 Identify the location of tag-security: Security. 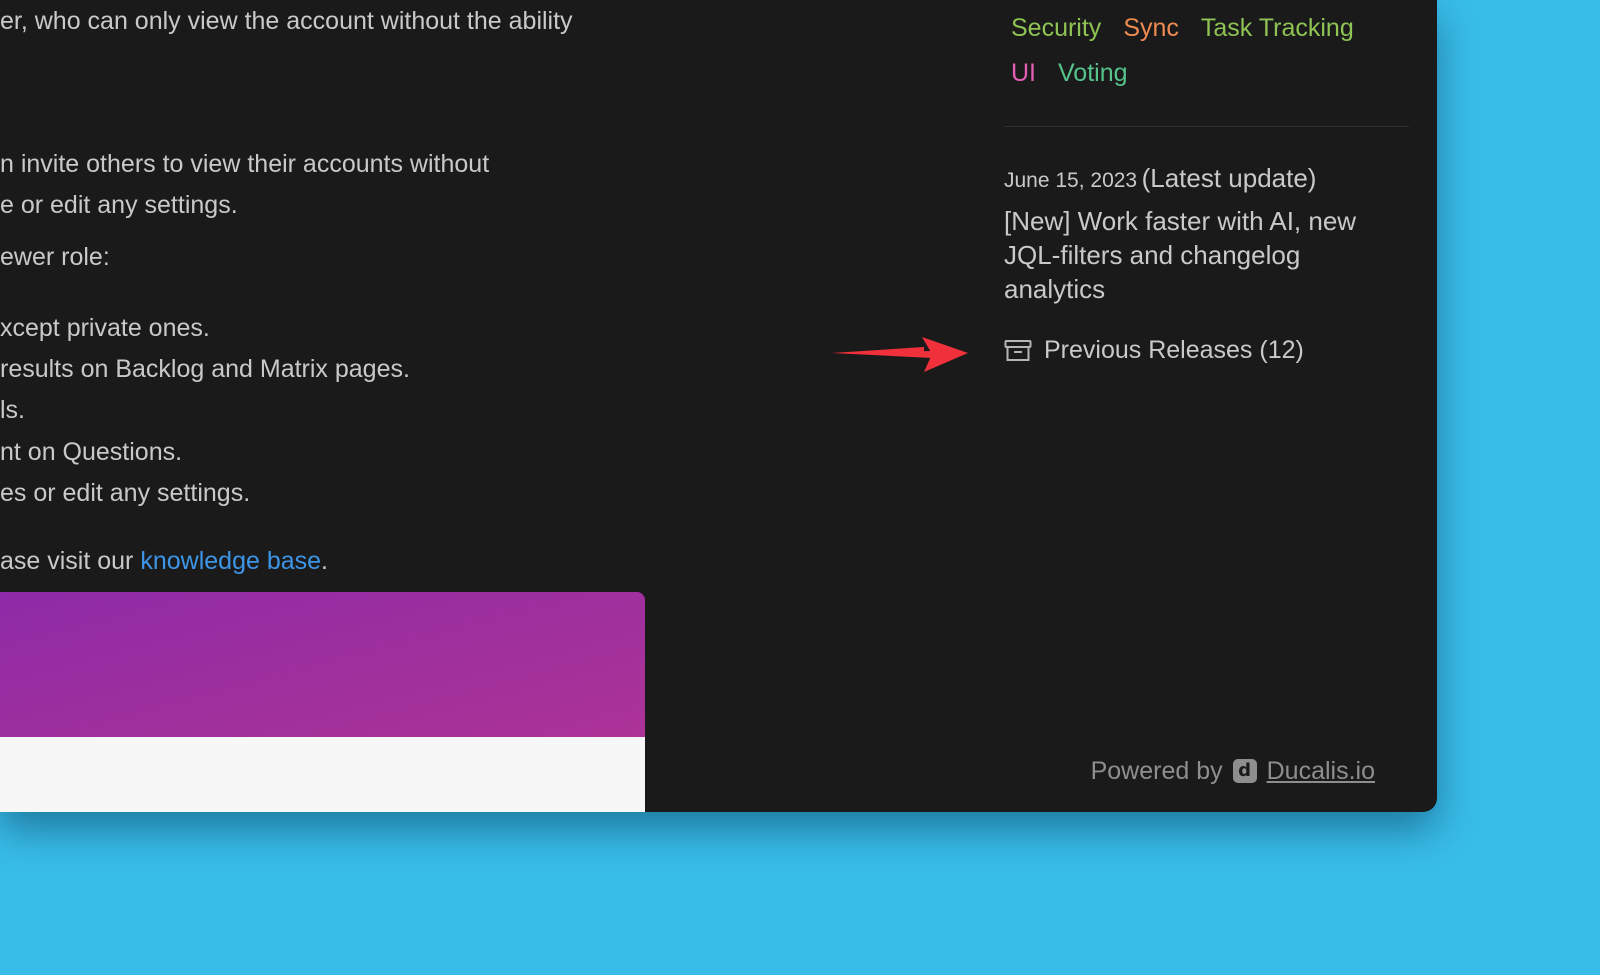
(1056, 33).